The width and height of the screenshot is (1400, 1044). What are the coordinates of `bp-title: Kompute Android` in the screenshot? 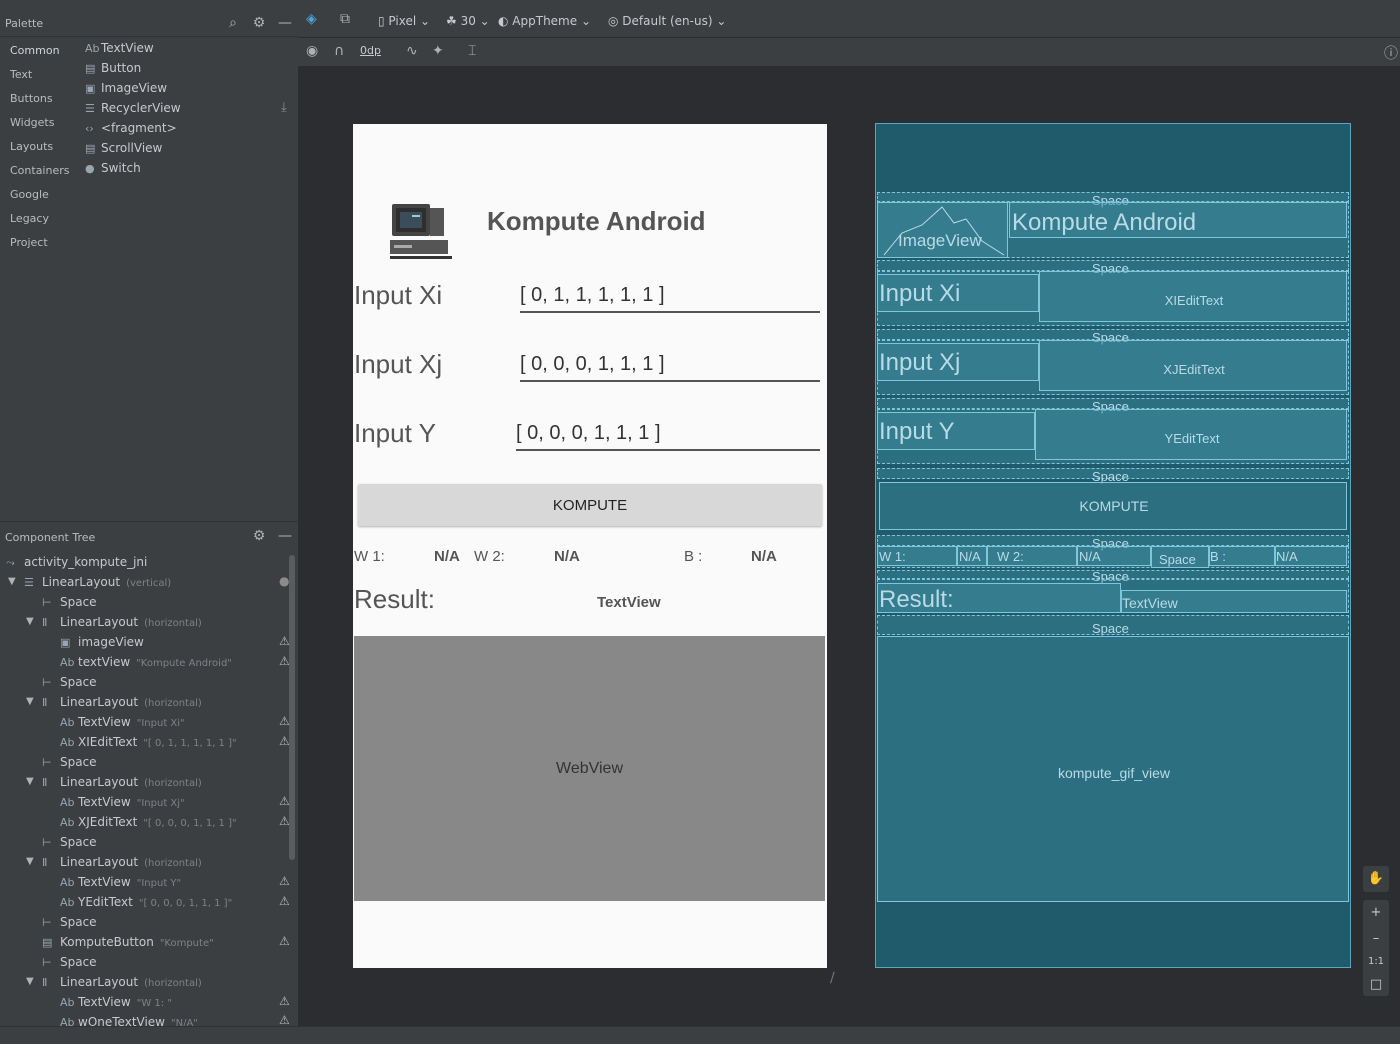 It's located at (1178, 220).